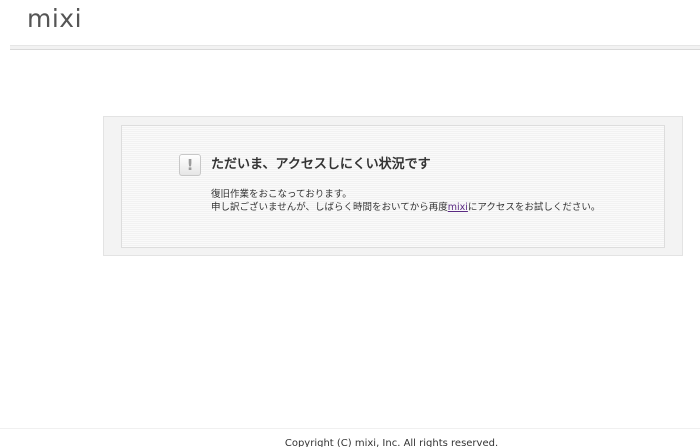 This screenshot has width=700, height=447. I want to click on mixi-link: mixi, so click(458, 207).